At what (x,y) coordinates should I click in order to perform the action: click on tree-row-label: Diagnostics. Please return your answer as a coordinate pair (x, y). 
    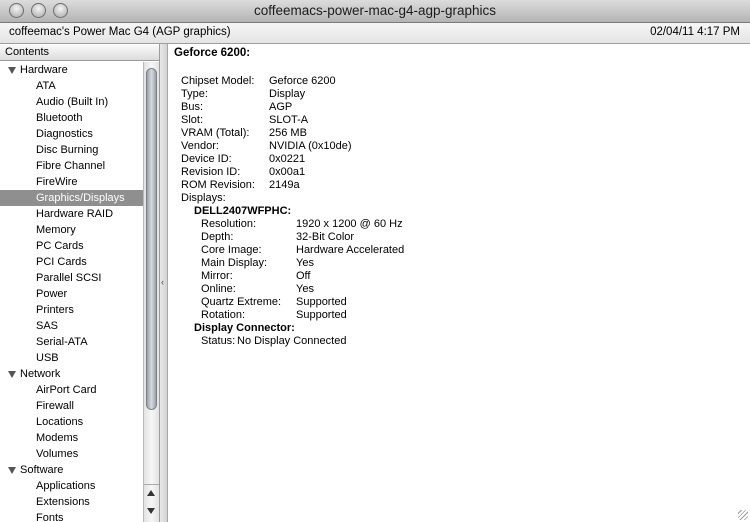
    Looking at the image, I should click on (64, 134).